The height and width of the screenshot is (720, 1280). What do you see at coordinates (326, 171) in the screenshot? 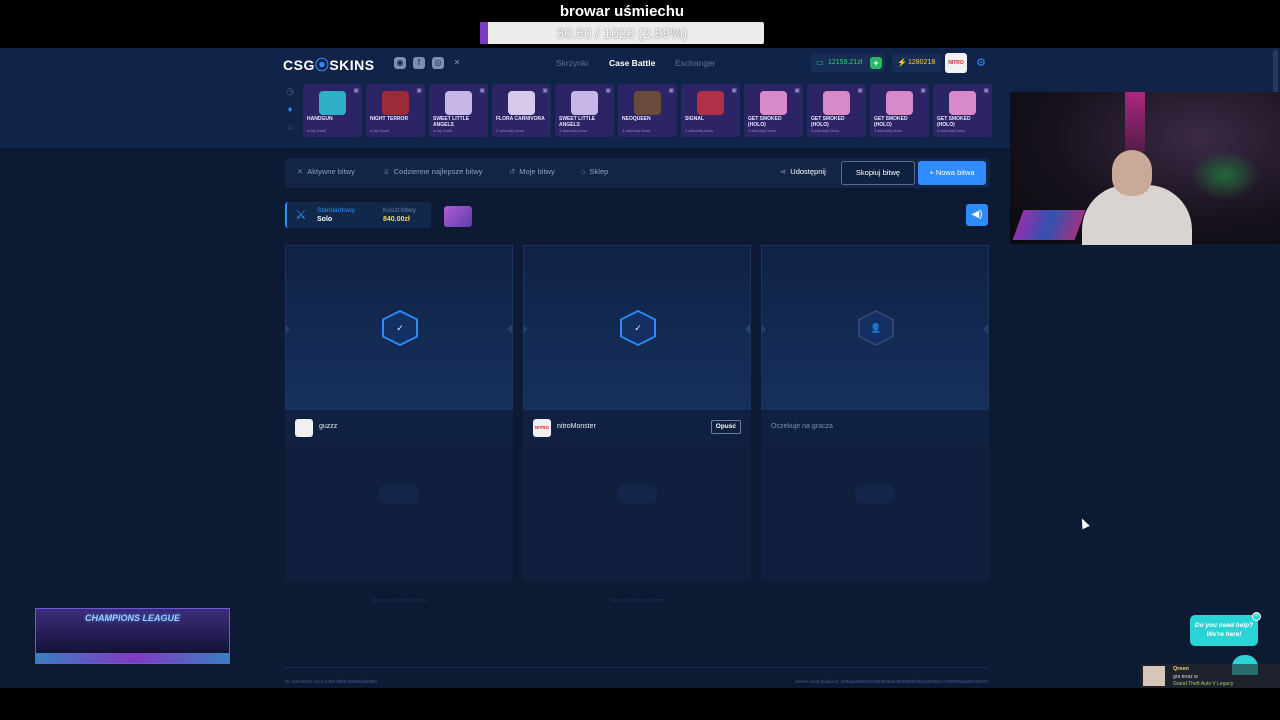
I see `tab-active-battles: ✕ Aktywne bitwy` at bounding box center [326, 171].